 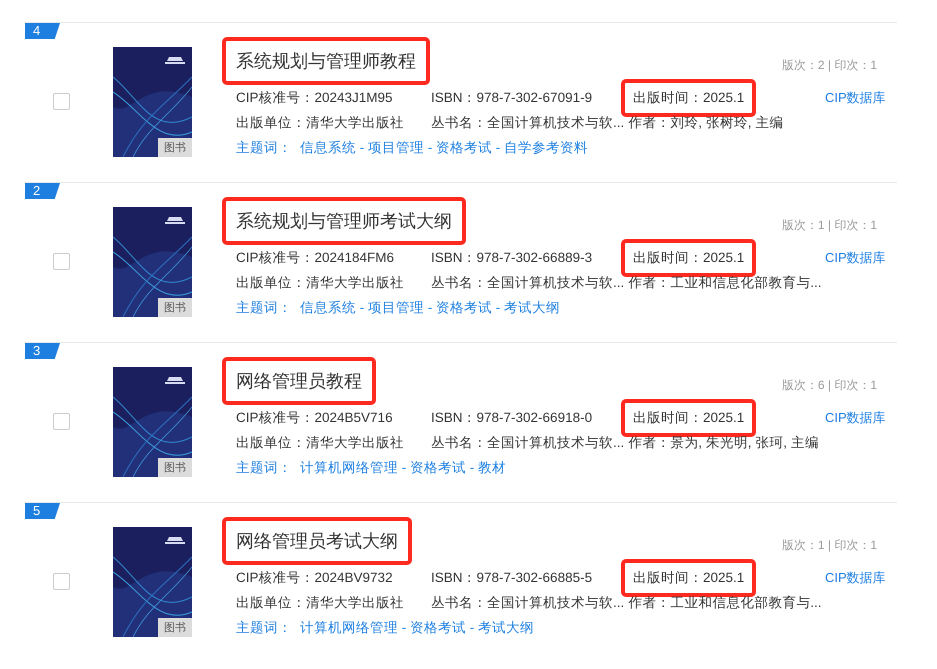 I want to click on rank-badge: 4, so click(x=42, y=31).